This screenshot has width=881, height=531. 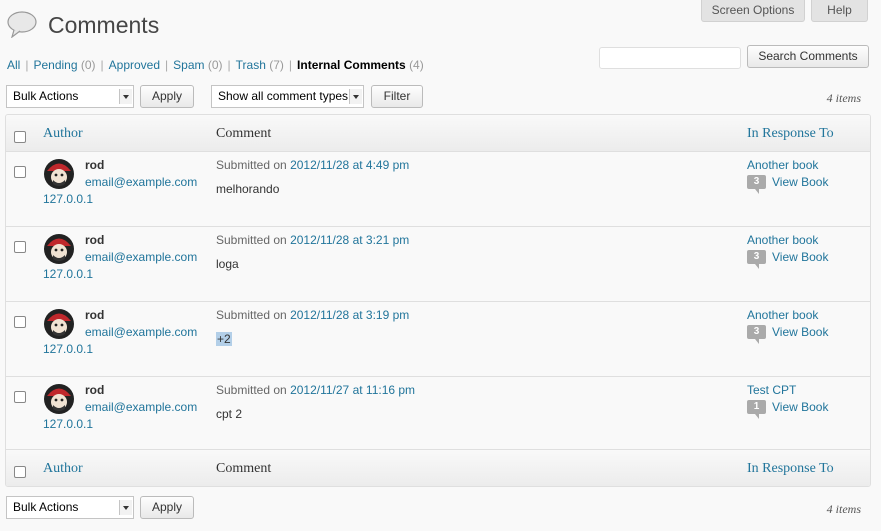 What do you see at coordinates (352, 390) in the screenshot?
I see `comment-date-link: 2012/11/27 at 11:16 pm` at bounding box center [352, 390].